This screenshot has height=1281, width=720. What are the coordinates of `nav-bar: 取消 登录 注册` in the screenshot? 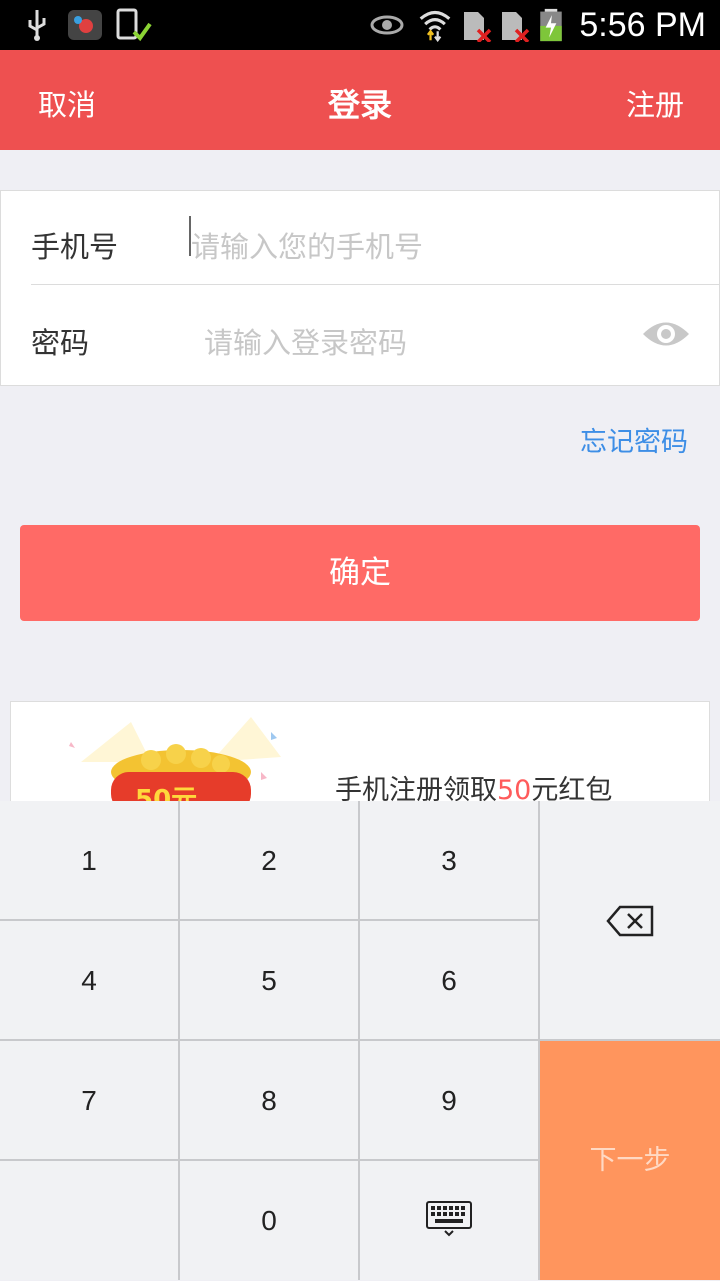 It's located at (360, 100).